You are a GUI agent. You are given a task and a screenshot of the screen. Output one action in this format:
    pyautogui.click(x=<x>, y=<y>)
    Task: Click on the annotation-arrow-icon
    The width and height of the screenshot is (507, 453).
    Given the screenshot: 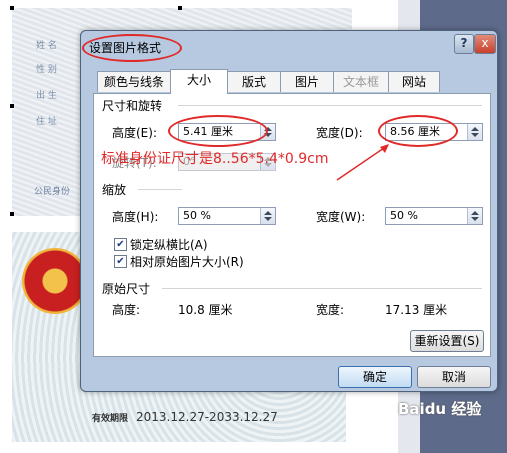 What is the action you would take?
    pyautogui.click(x=362, y=162)
    